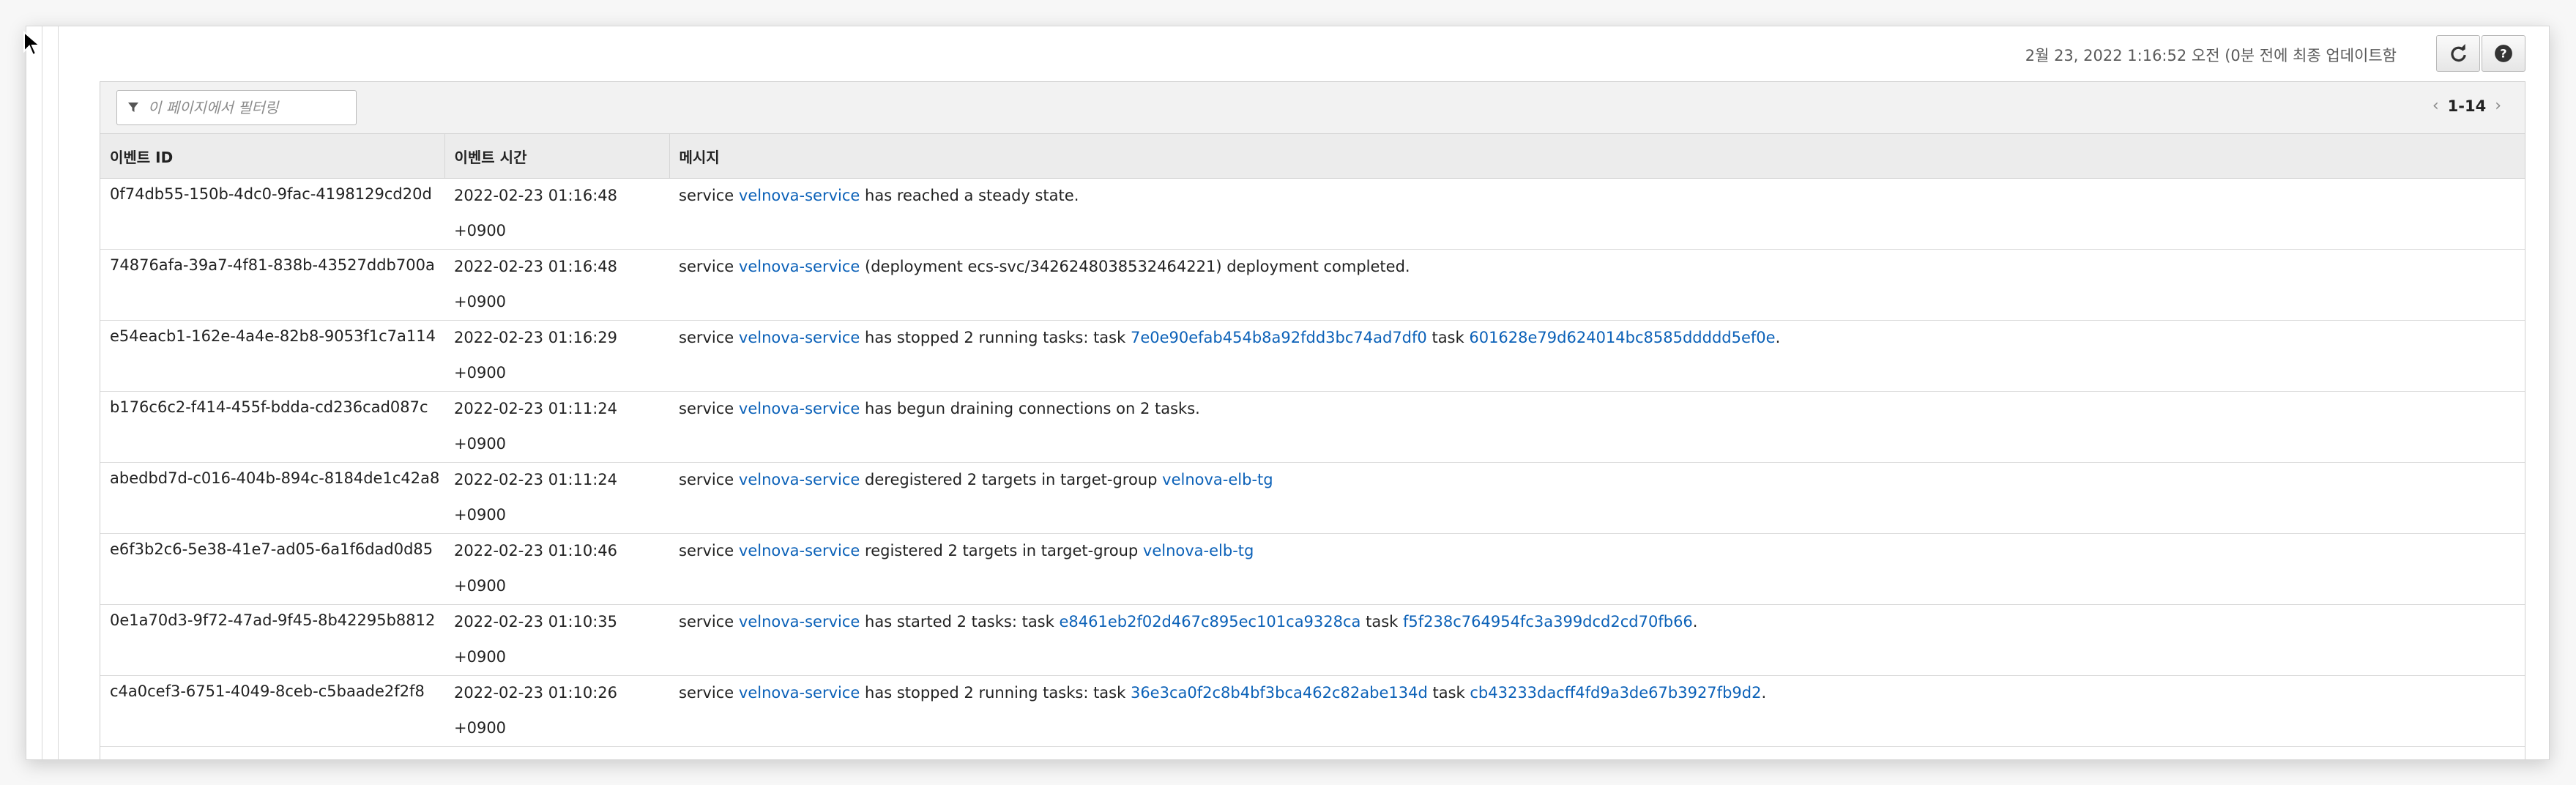  I want to click on page-range: 1-14, so click(2467, 106).